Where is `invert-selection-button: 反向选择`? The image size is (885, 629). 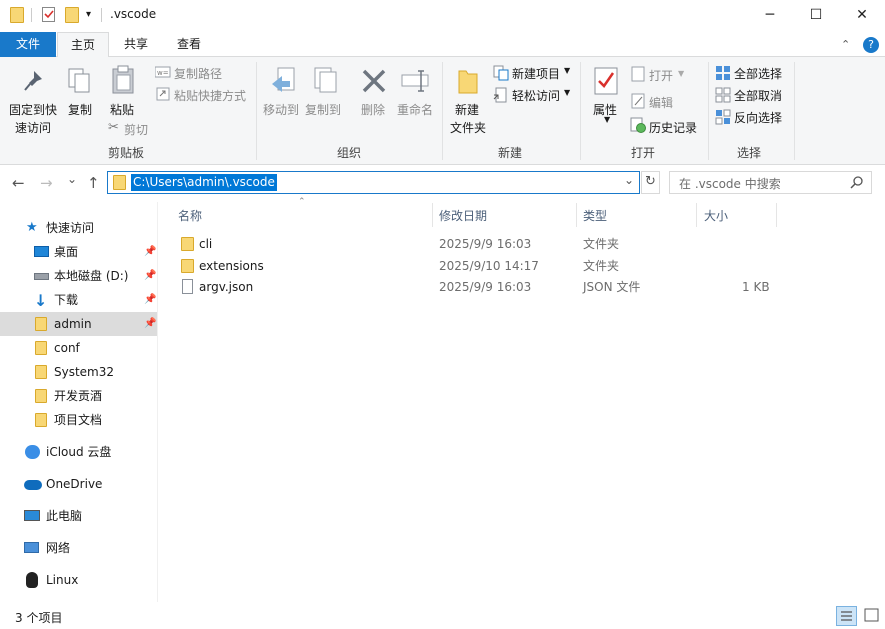
invert-selection-button: 反向选择 is located at coordinates (758, 117).